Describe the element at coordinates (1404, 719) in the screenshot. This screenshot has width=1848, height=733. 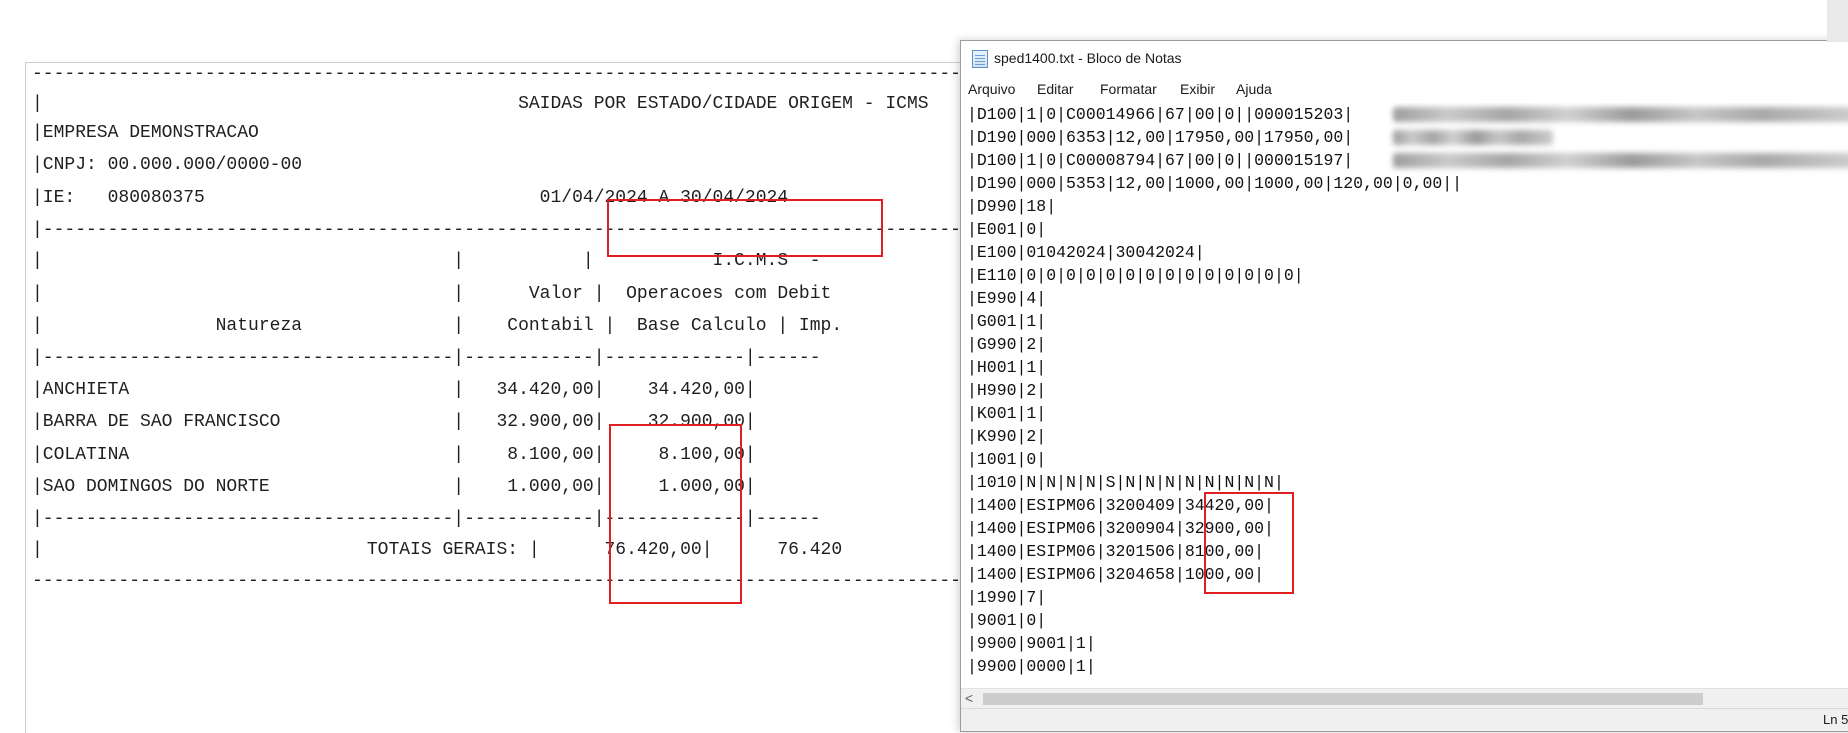
I see `status-bar: Ln 51` at that location.